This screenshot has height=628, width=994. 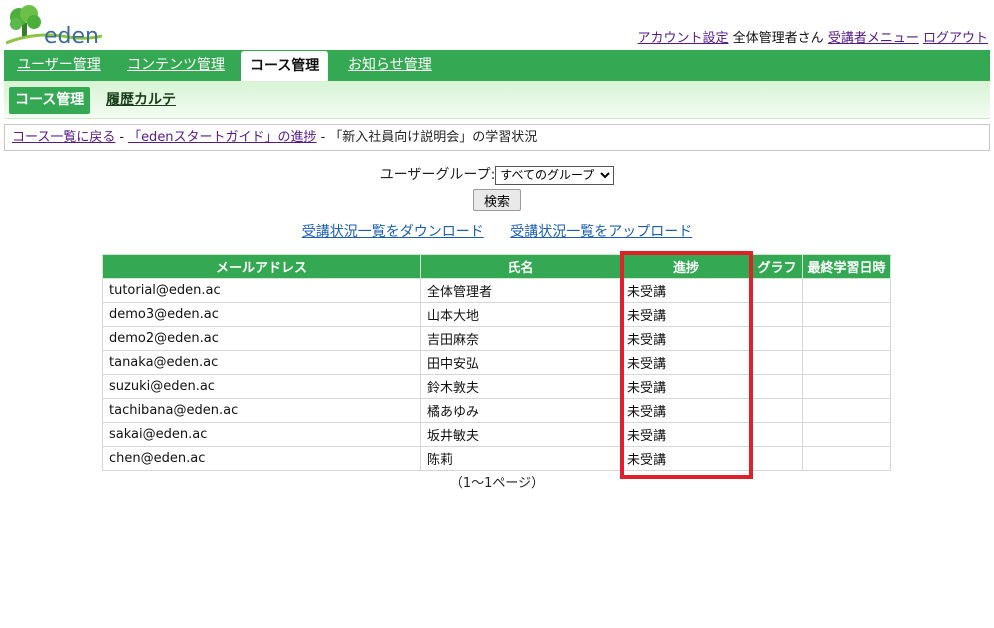 What do you see at coordinates (437, 175) in the screenshot?
I see `group-filter-label: ユーザーグループ:` at bounding box center [437, 175].